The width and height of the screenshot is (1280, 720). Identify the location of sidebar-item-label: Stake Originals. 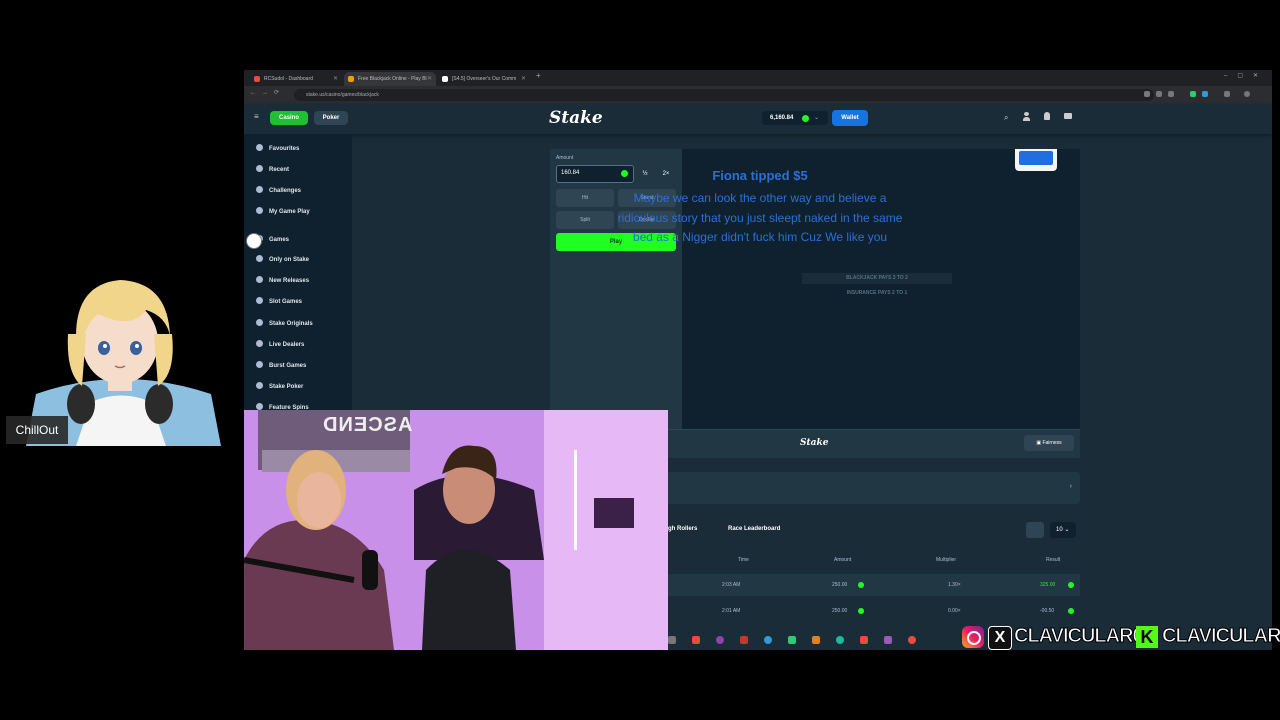
(291, 324).